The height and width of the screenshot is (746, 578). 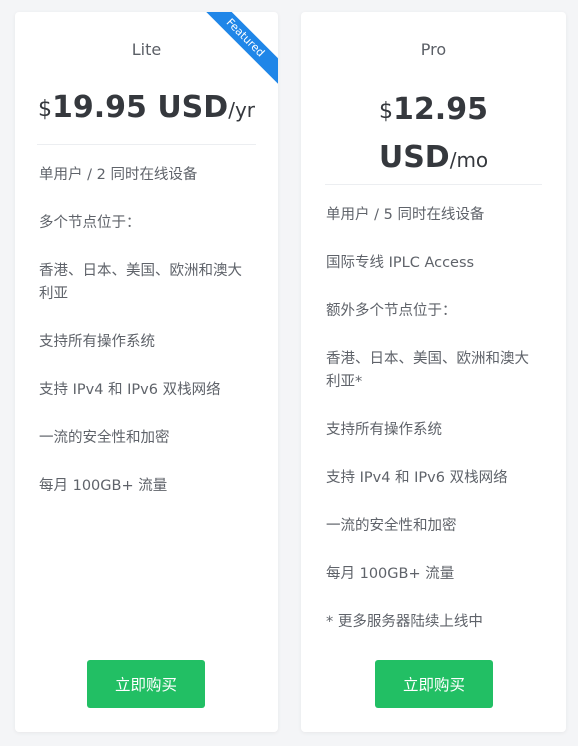 What do you see at coordinates (405, 215) in the screenshot?
I see `feature-item: 单用户 / 5 同时在线设备` at bounding box center [405, 215].